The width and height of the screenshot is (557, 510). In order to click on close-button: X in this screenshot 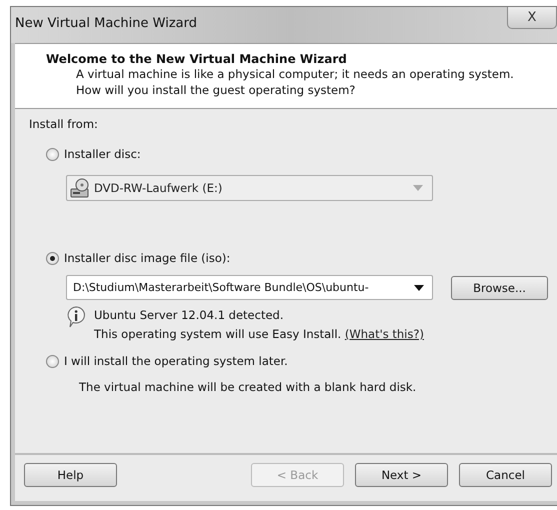, I will do `click(532, 18)`.